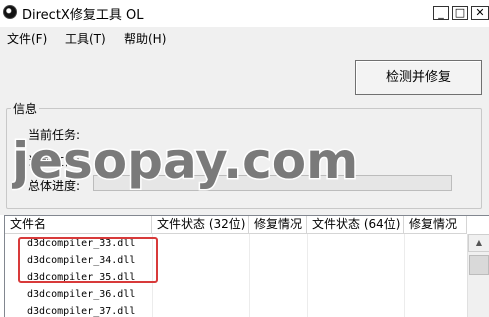  I want to click on watermark-text: jesopay.com, so click(185, 161).